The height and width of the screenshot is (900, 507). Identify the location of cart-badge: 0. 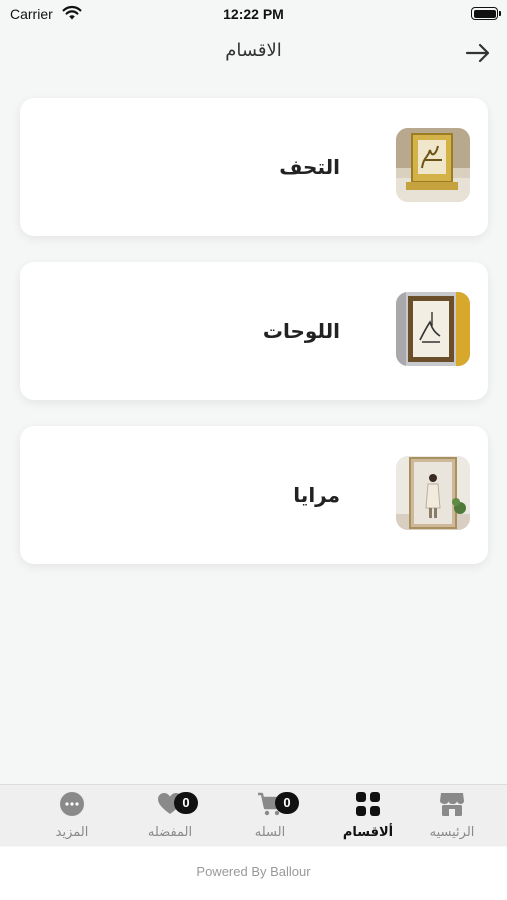
(287, 803).